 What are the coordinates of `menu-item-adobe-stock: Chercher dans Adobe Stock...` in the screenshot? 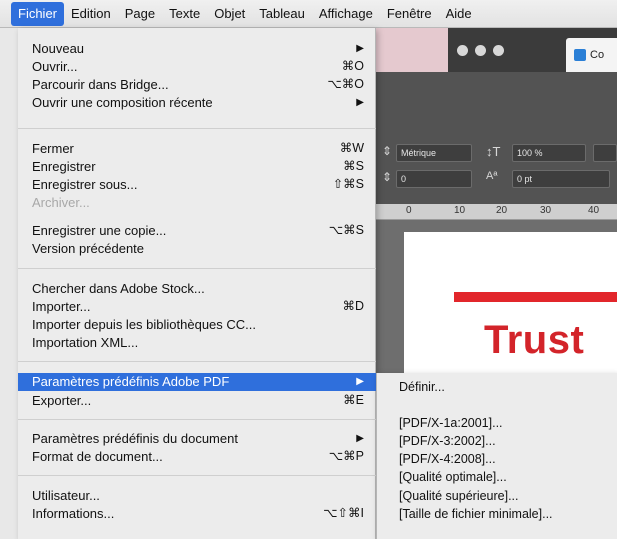 It's located at (197, 288).